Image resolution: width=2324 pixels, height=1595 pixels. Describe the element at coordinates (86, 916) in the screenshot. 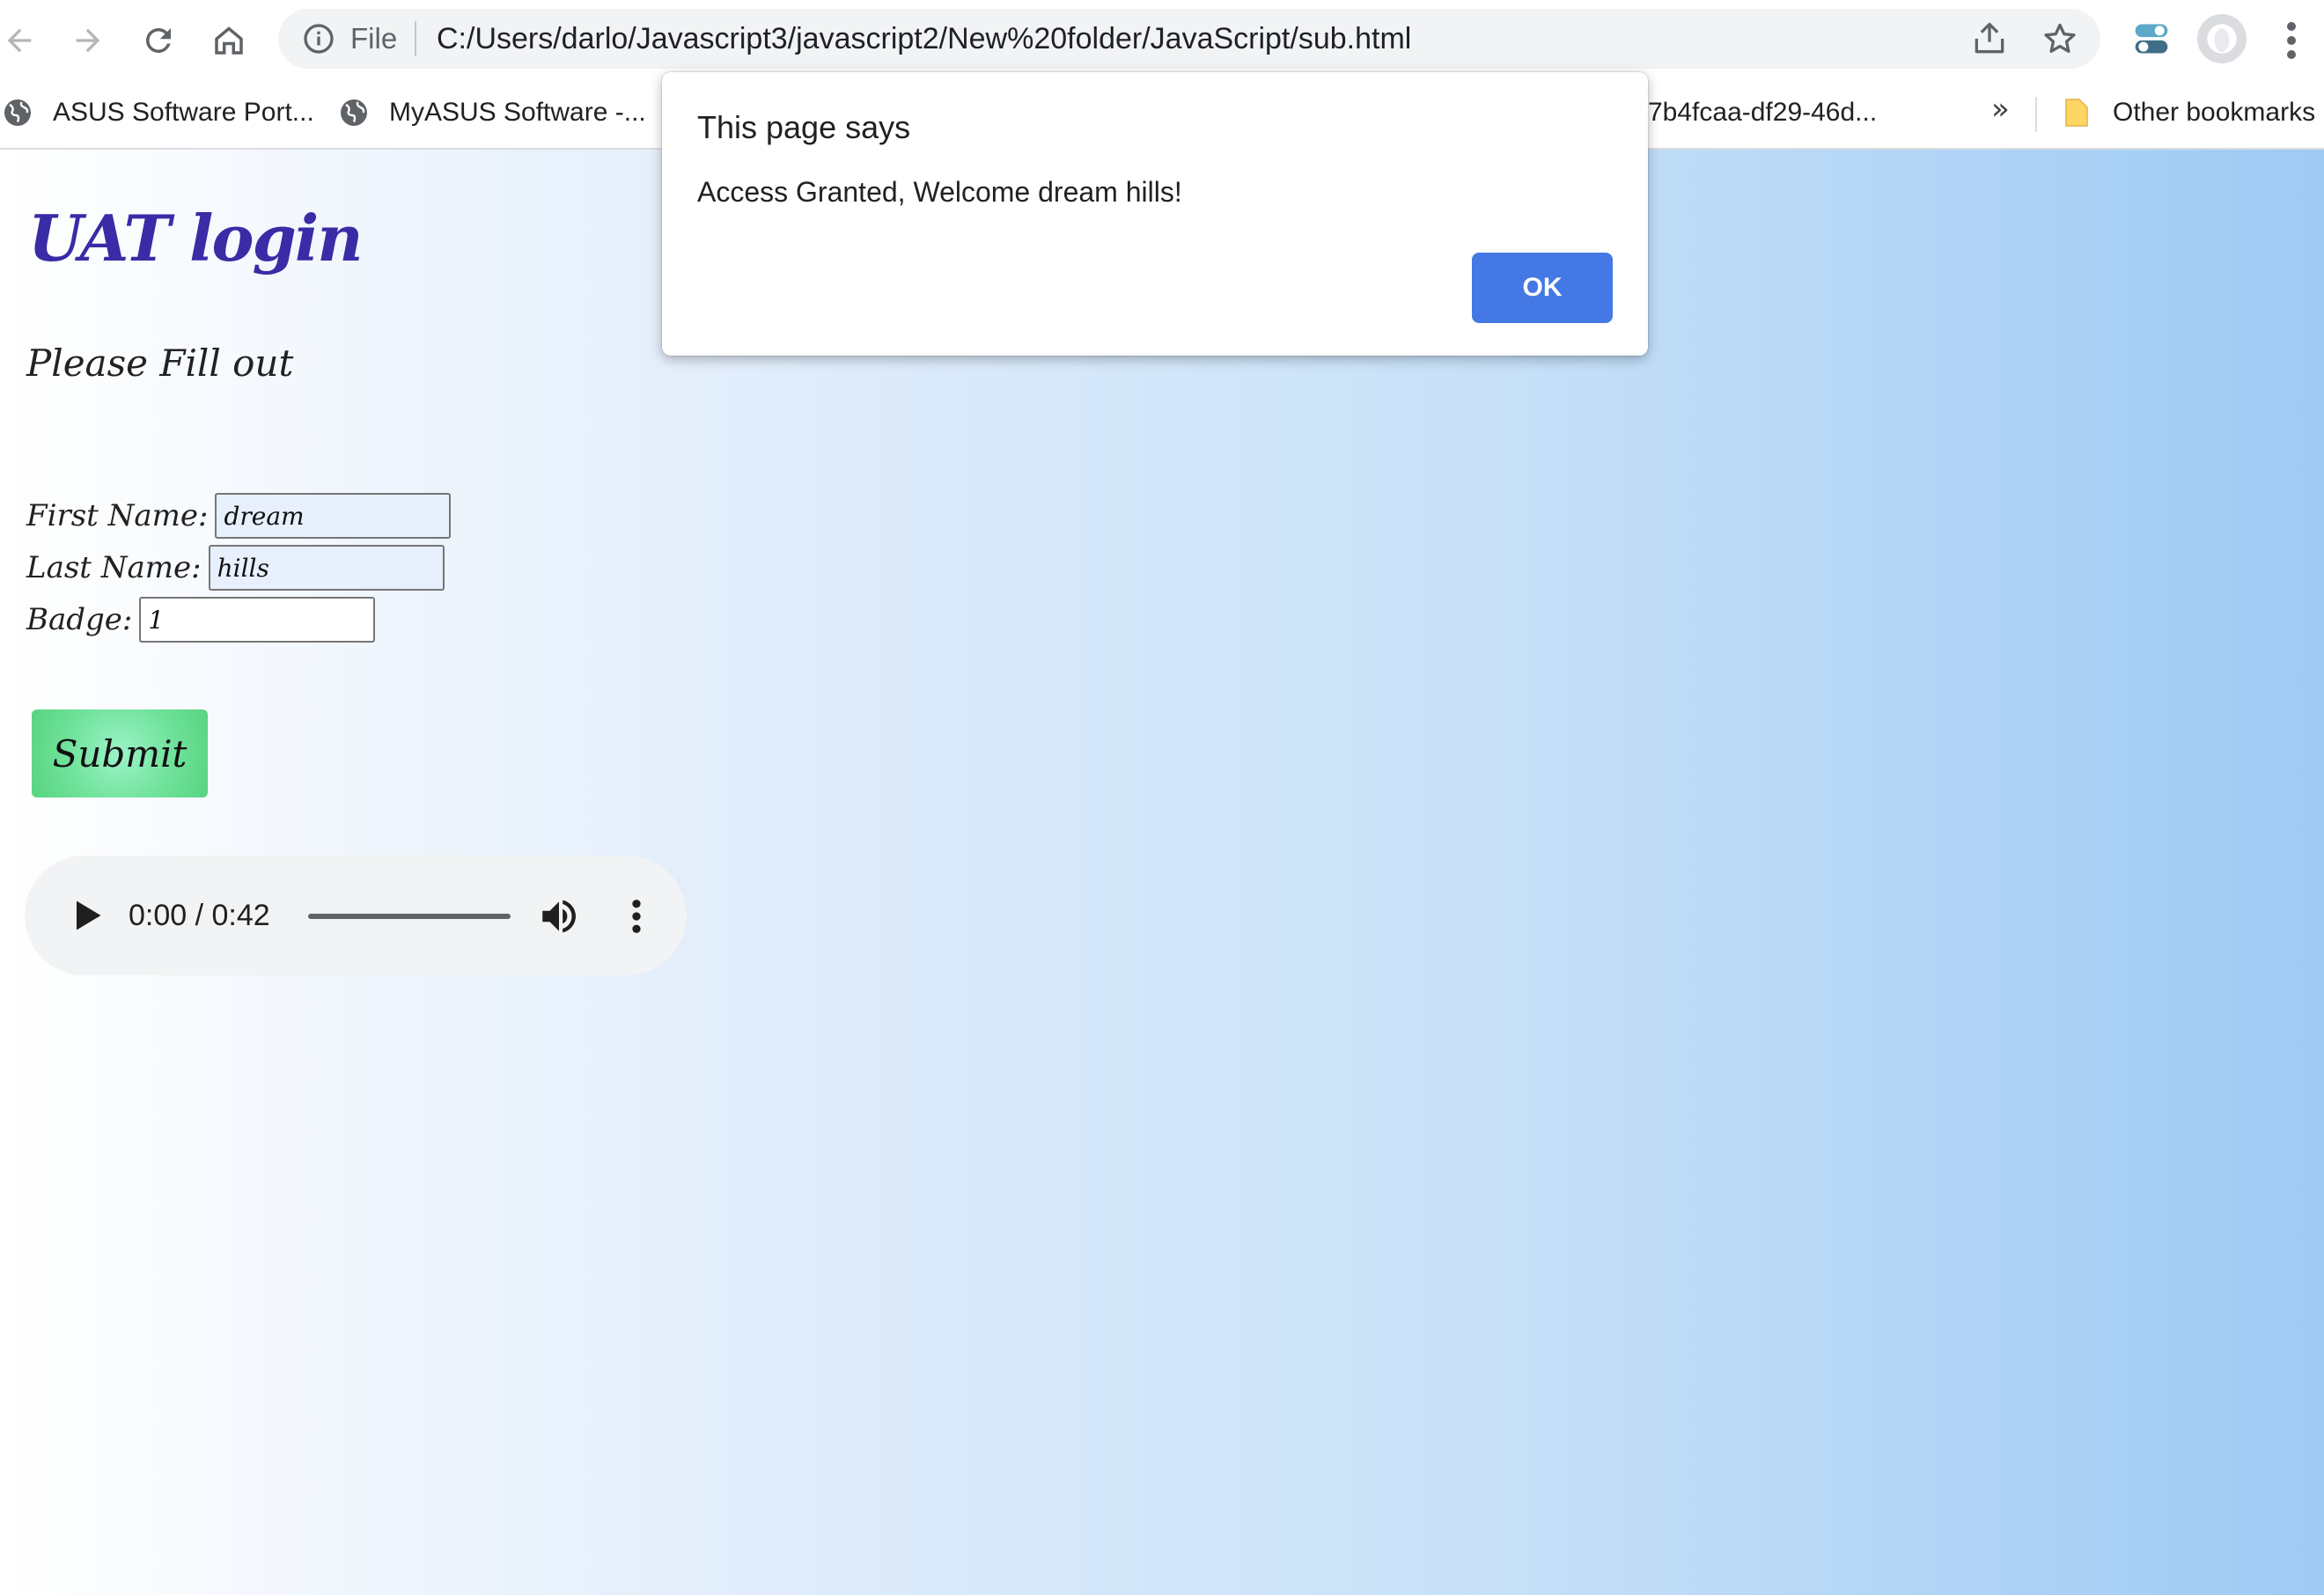

I see `play-icon` at that location.